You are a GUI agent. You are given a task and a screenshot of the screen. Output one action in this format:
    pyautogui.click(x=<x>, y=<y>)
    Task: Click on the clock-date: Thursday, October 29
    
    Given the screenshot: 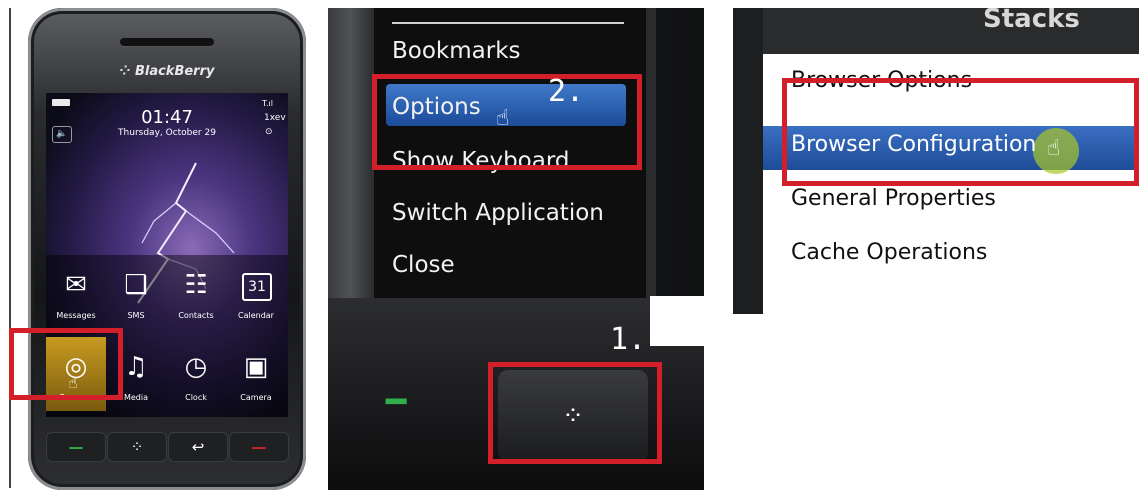 What is the action you would take?
    pyautogui.click(x=167, y=133)
    